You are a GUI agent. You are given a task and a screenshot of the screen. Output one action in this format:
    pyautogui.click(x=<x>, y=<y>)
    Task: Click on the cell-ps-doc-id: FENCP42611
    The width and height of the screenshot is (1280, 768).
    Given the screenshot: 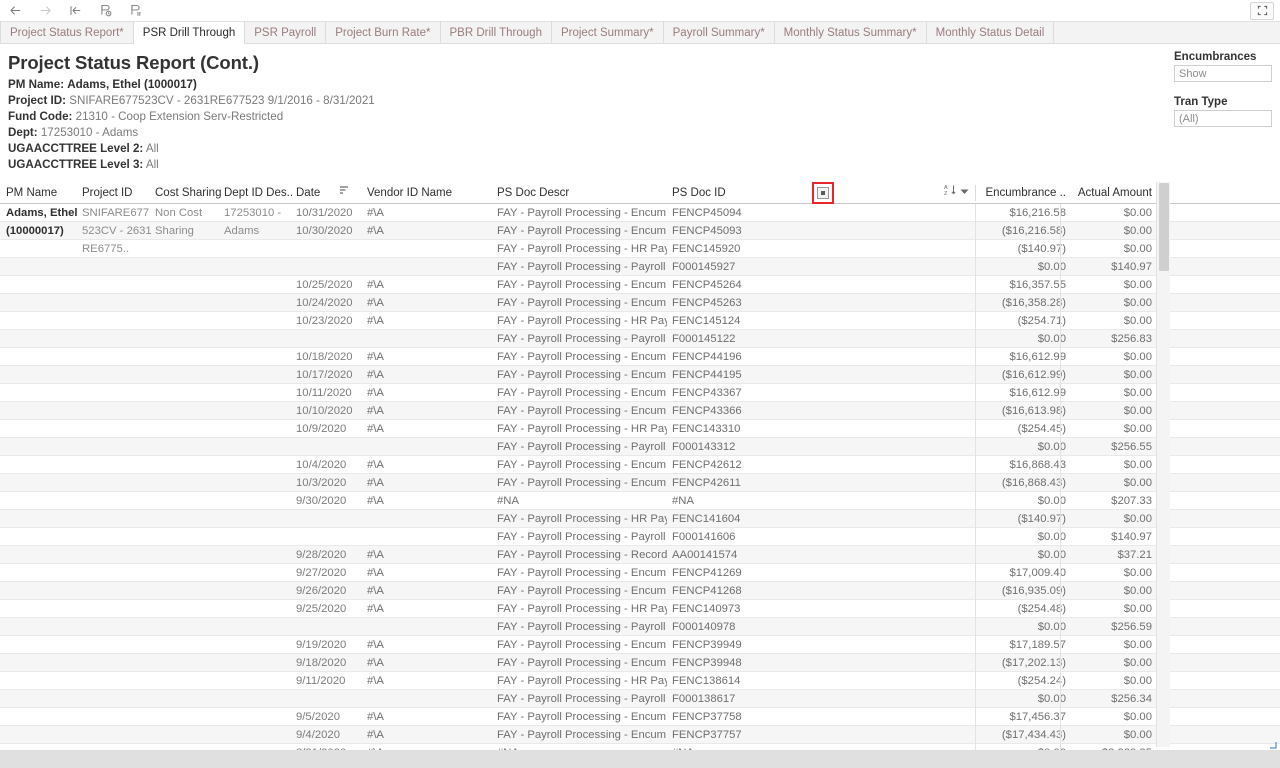 What is the action you would take?
    pyautogui.click(x=706, y=483)
    